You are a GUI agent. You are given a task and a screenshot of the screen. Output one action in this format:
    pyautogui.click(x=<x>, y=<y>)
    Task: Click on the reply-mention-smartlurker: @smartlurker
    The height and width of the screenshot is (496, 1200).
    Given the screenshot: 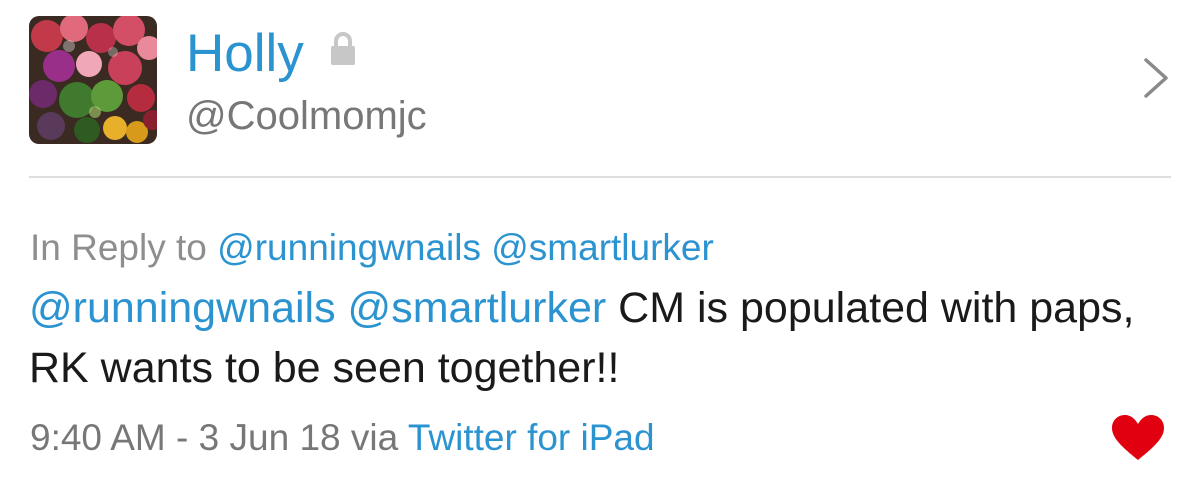 What is the action you would take?
    pyautogui.click(x=602, y=247)
    